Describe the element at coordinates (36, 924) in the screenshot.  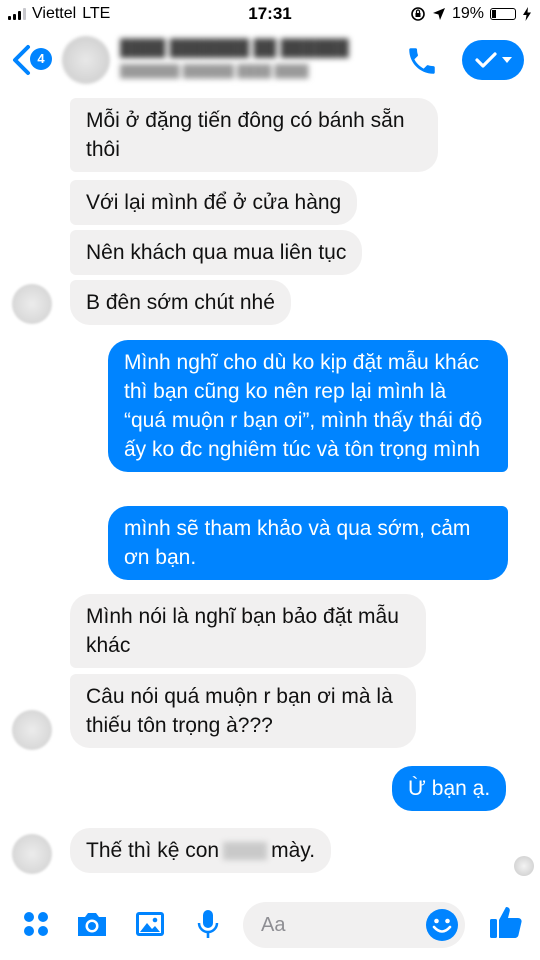
I see `apps-grid-icon` at that location.